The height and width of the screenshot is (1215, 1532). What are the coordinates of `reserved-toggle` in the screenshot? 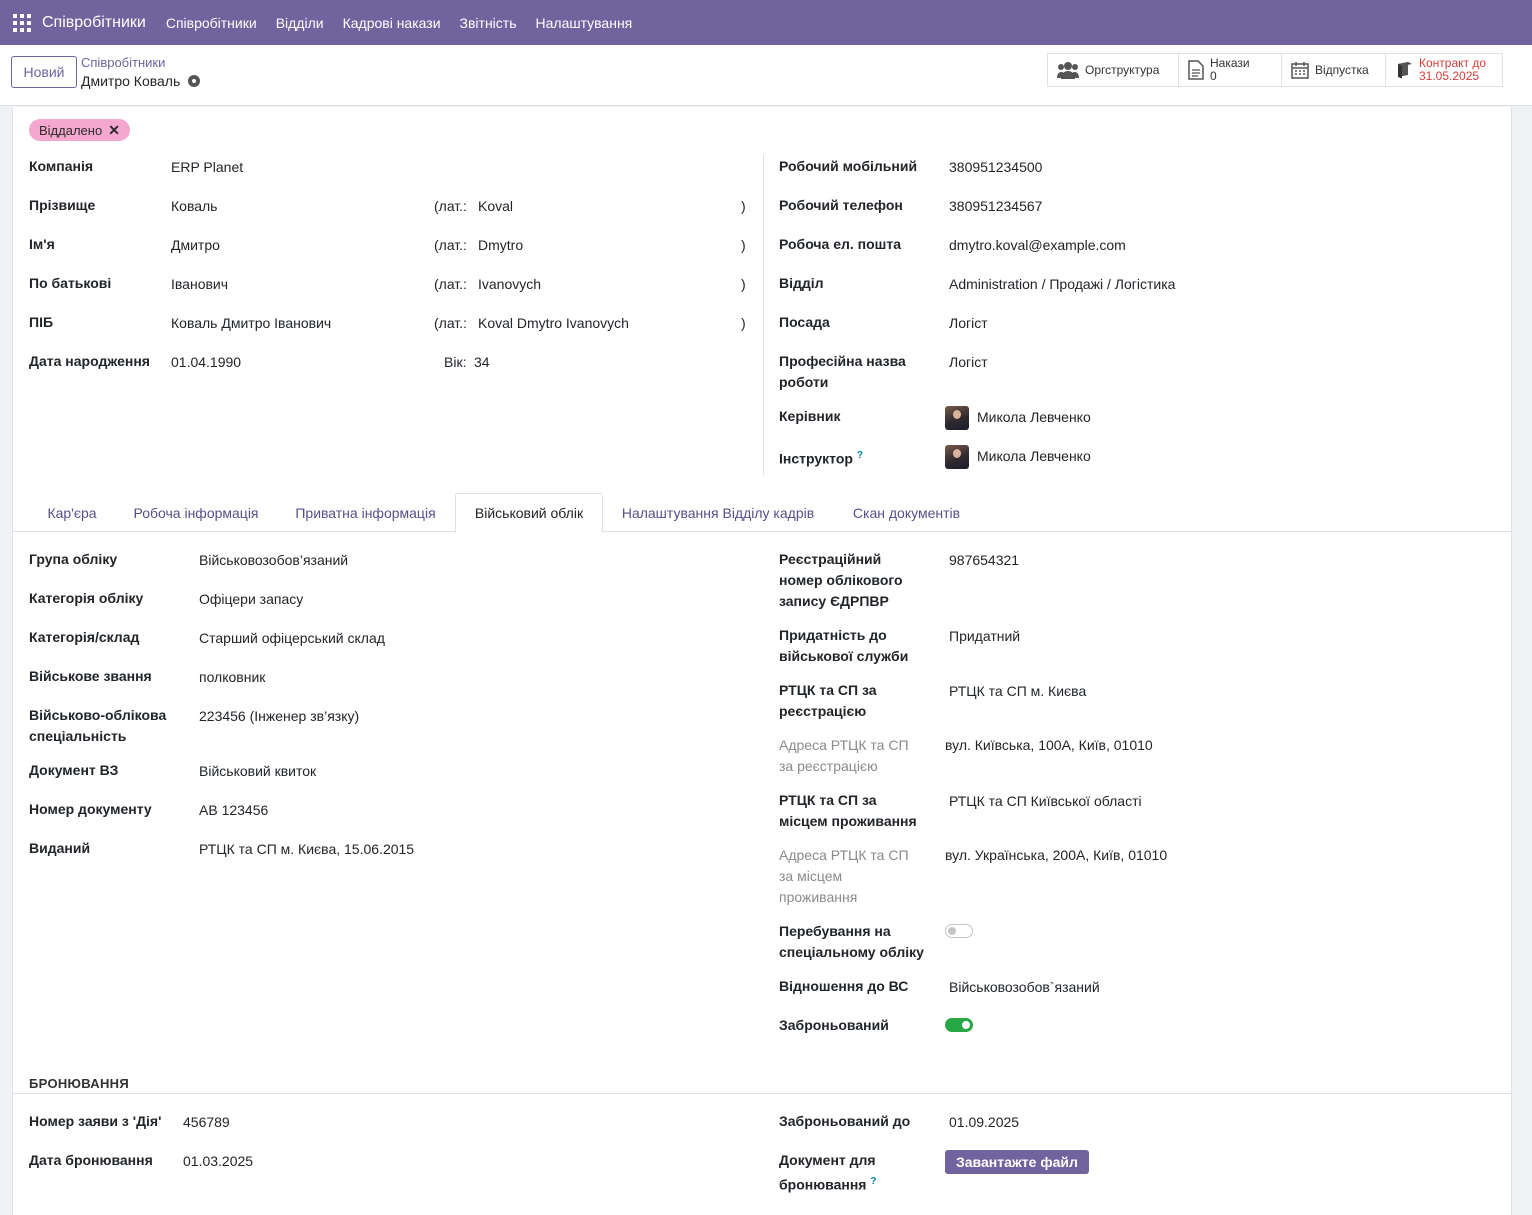 It's located at (959, 1025).